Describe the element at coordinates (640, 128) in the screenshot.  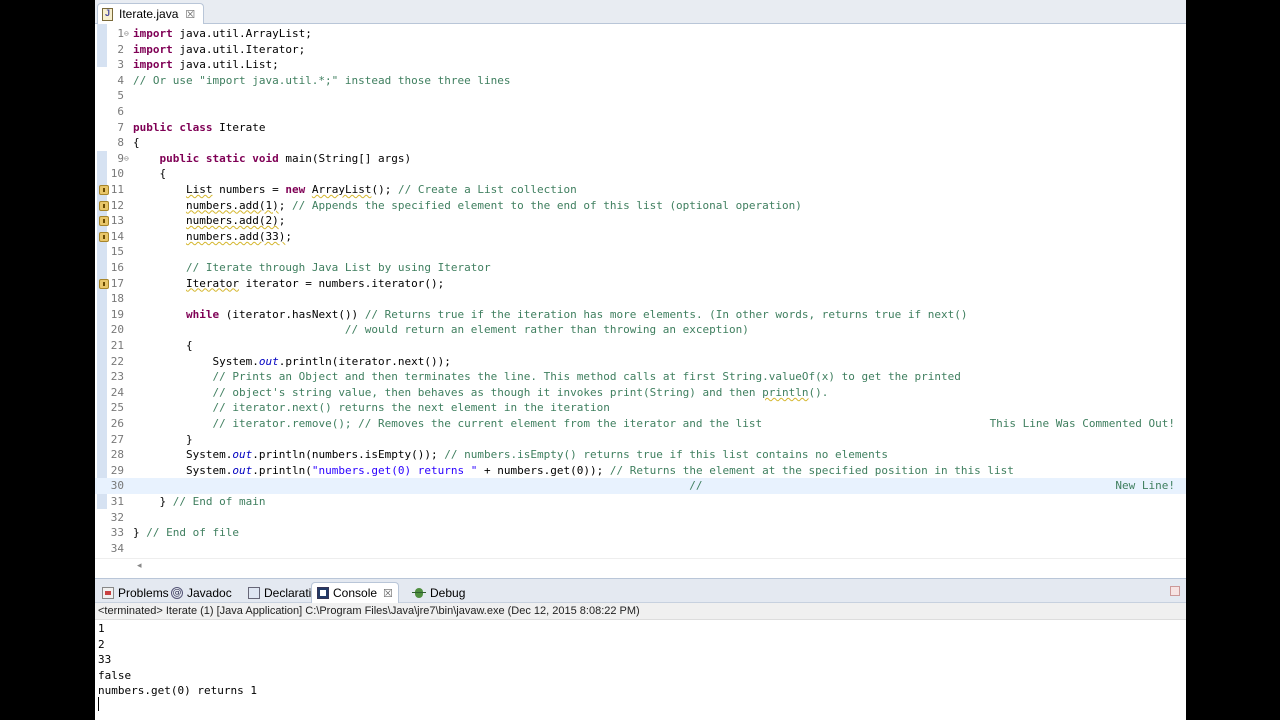
I see `code-line: 7 public class Iterate` at that location.